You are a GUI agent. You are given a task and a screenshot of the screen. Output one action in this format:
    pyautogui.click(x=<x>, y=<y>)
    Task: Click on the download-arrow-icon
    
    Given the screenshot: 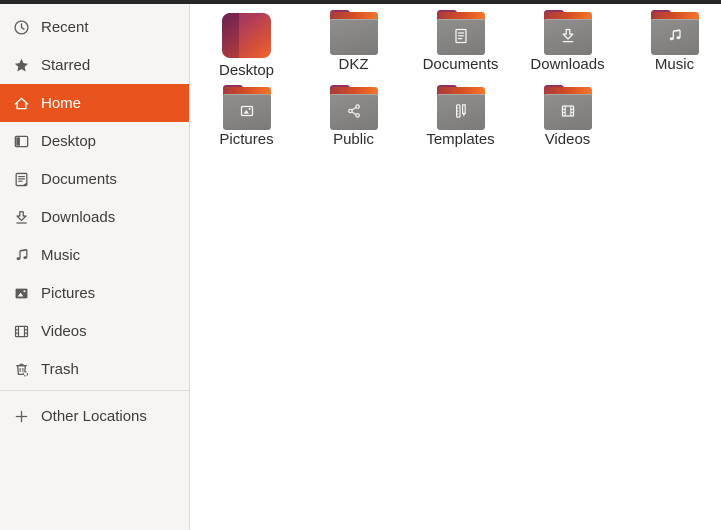 What is the action you would take?
    pyautogui.click(x=21, y=217)
    